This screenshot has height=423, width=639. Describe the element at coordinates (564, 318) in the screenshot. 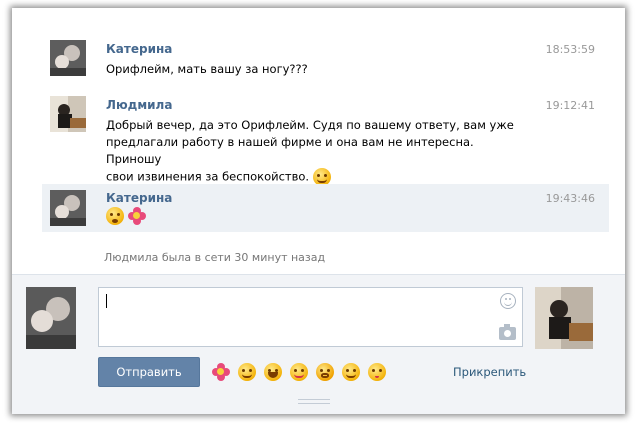

I see `peer-avatar` at that location.